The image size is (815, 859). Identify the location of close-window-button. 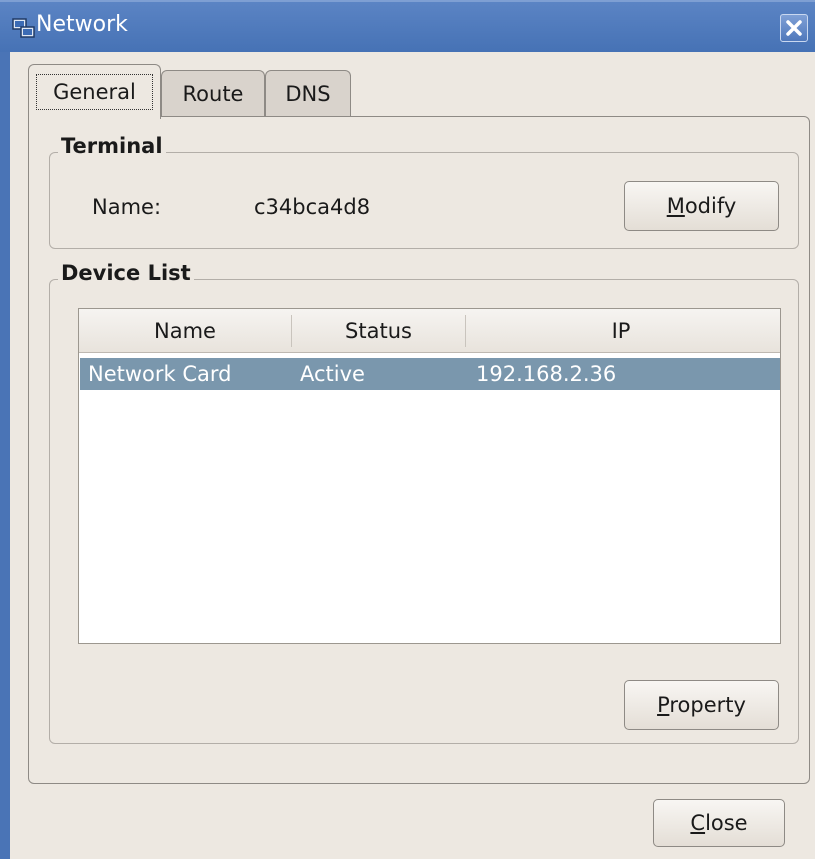
(794, 28).